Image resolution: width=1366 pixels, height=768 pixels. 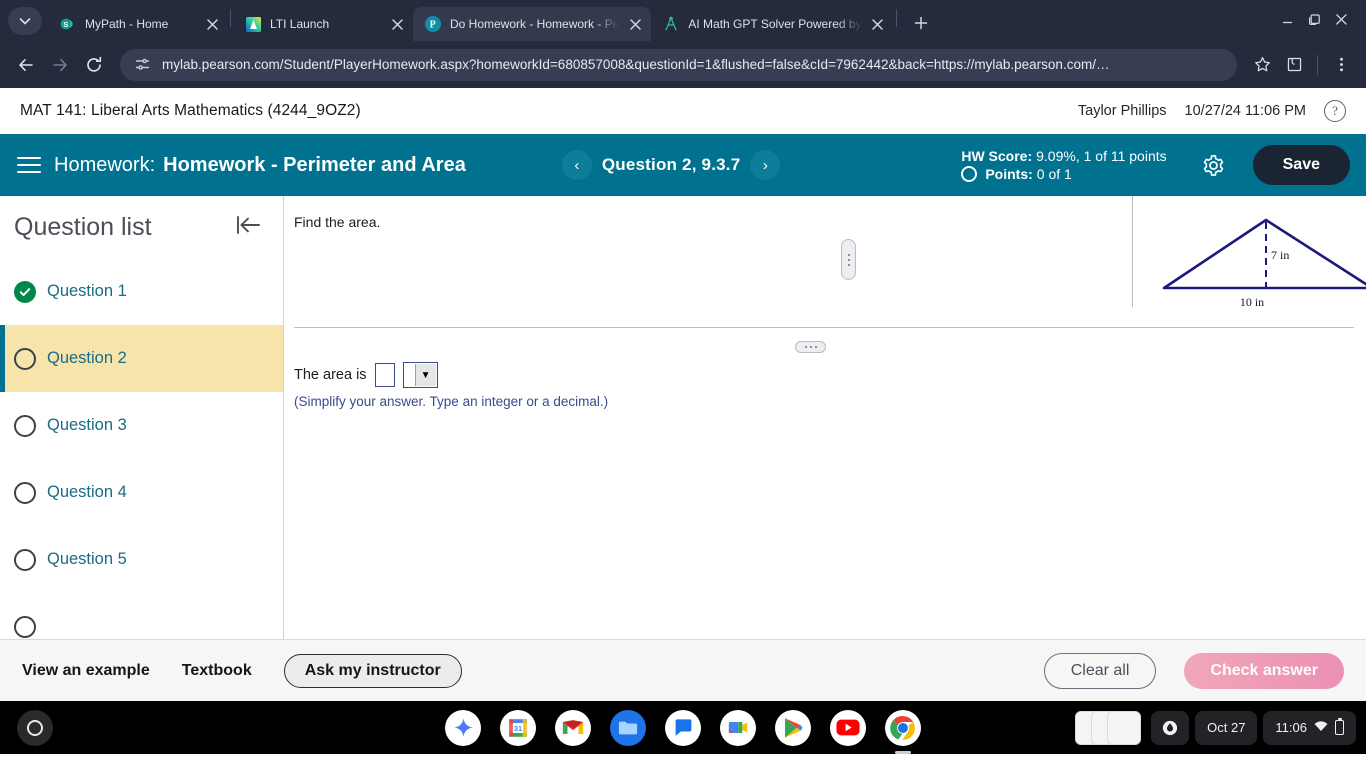 I want to click on svg-text: S, so click(x=65, y=24).